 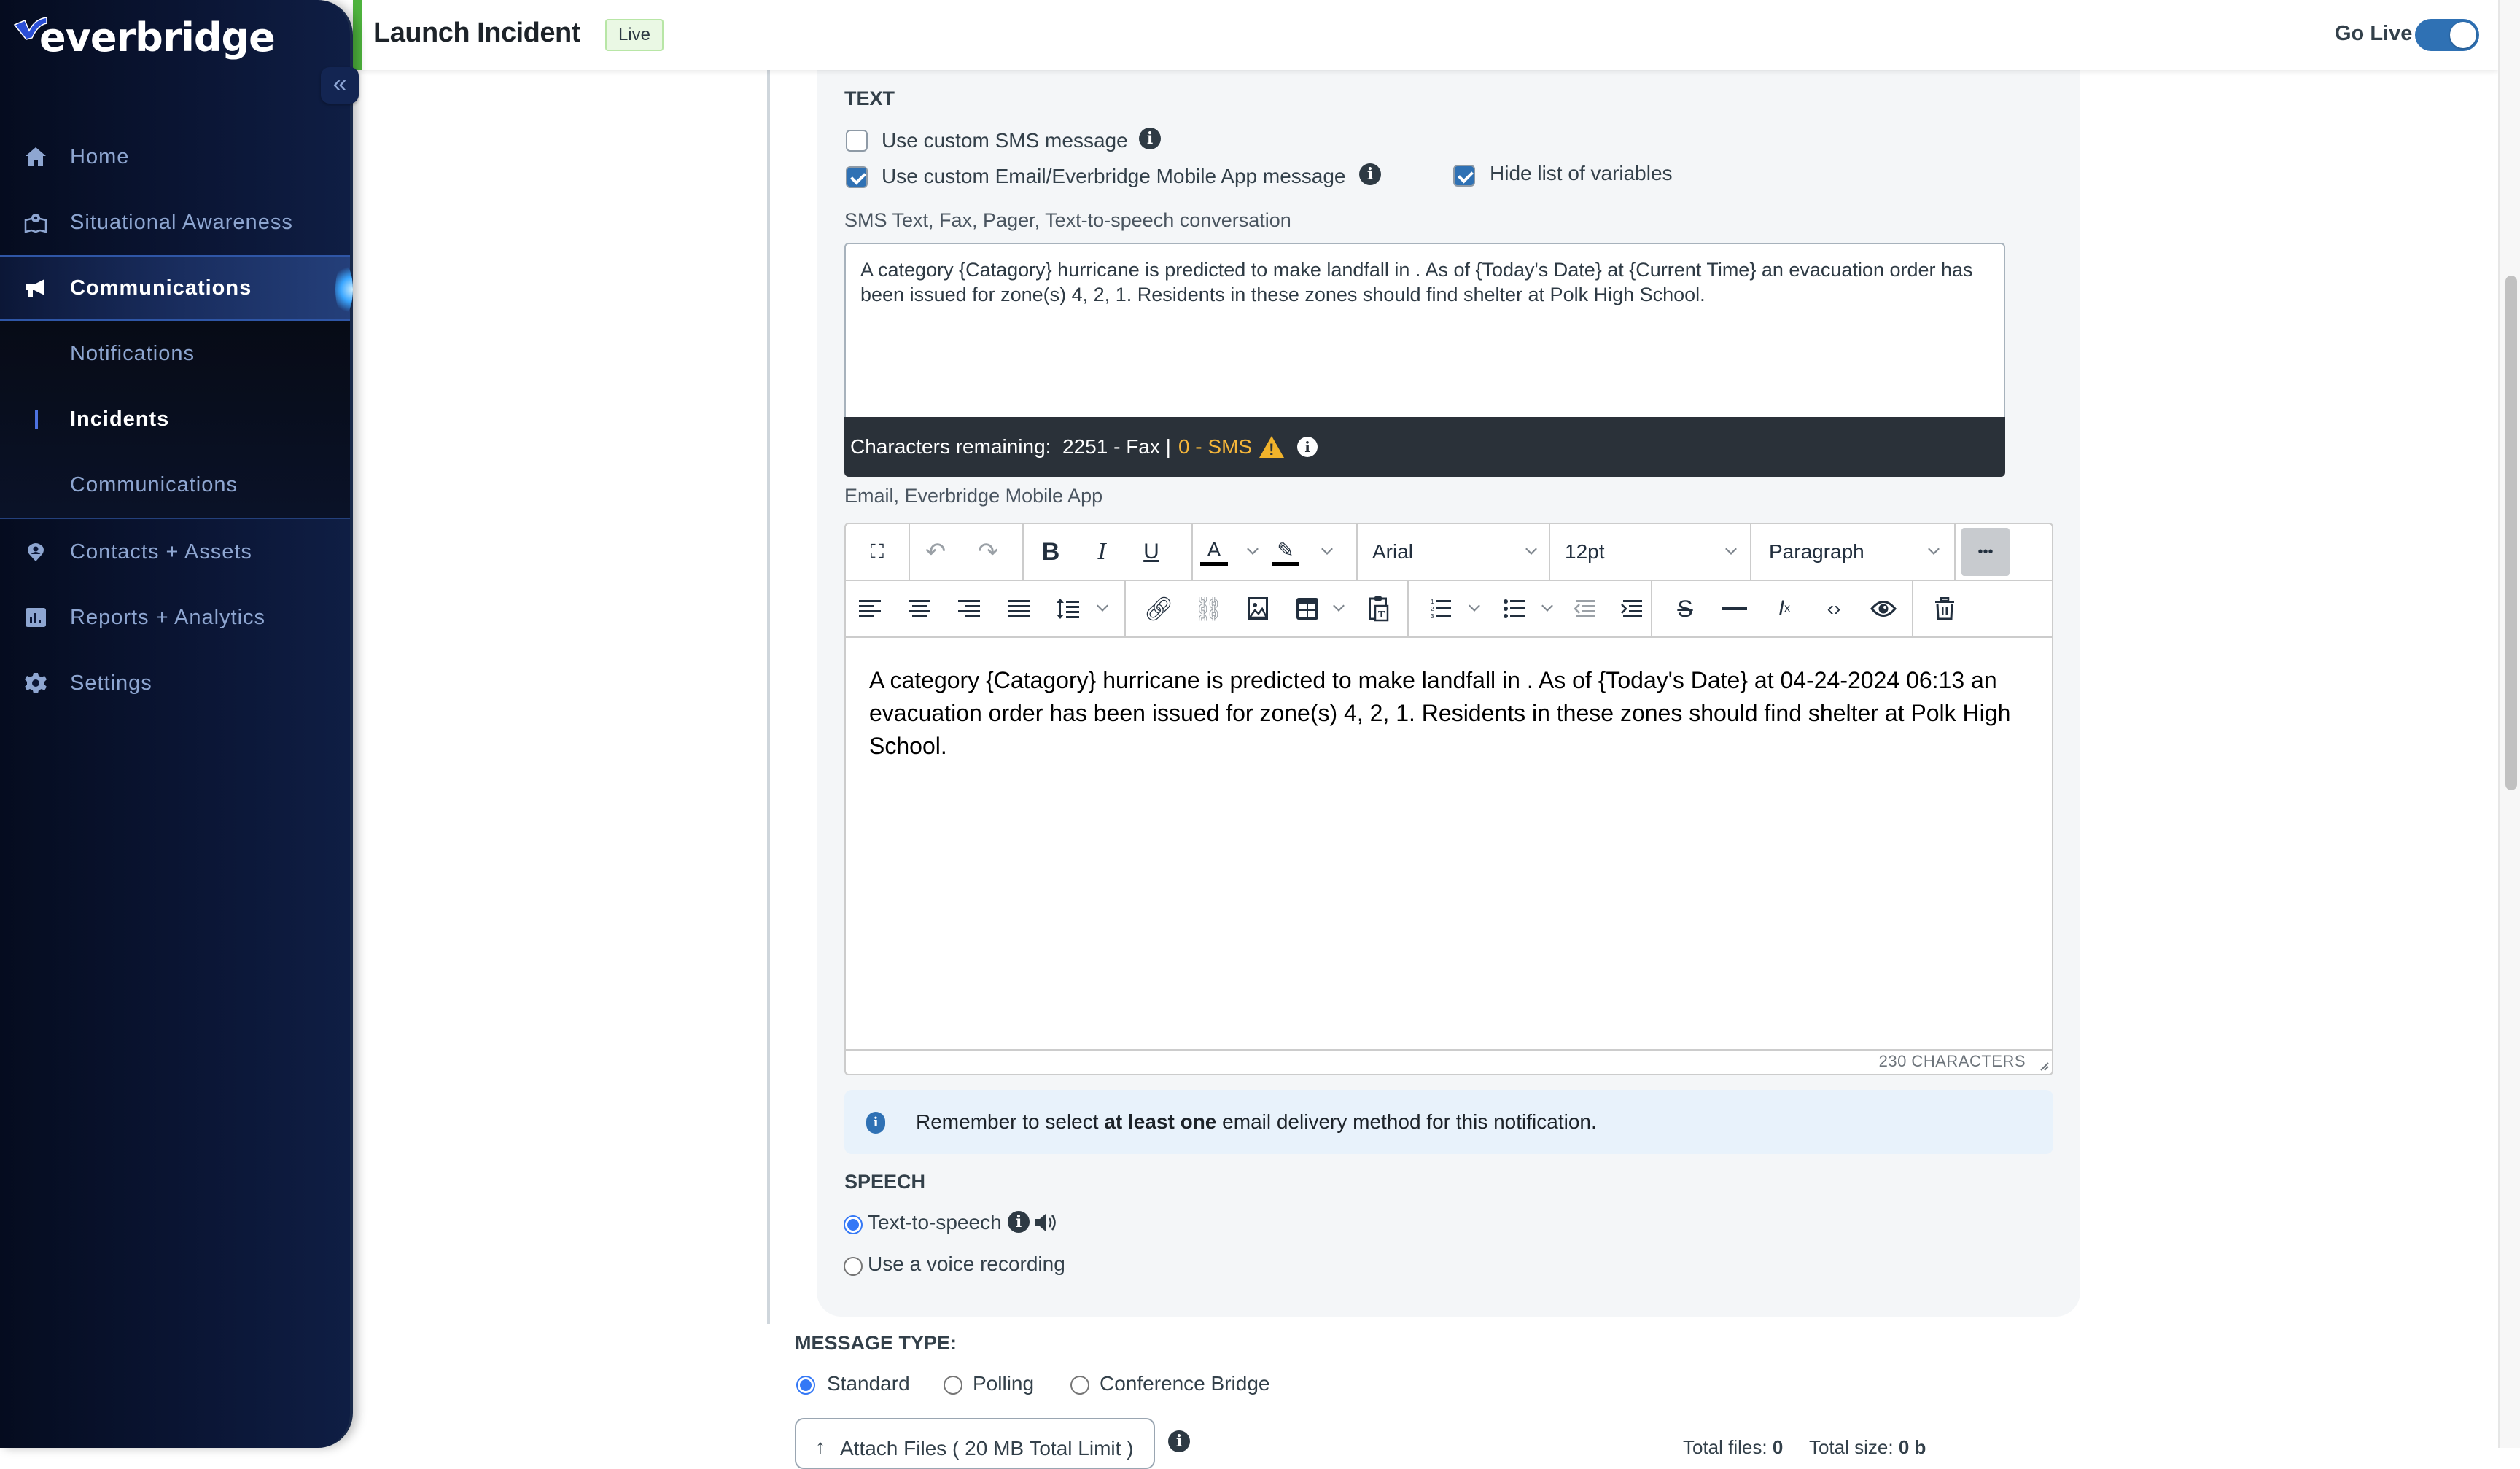 What do you see at coordinates (2447, 35) in the screenshot?
I see `go-live-toggle` at bounding box center [2447, 35].